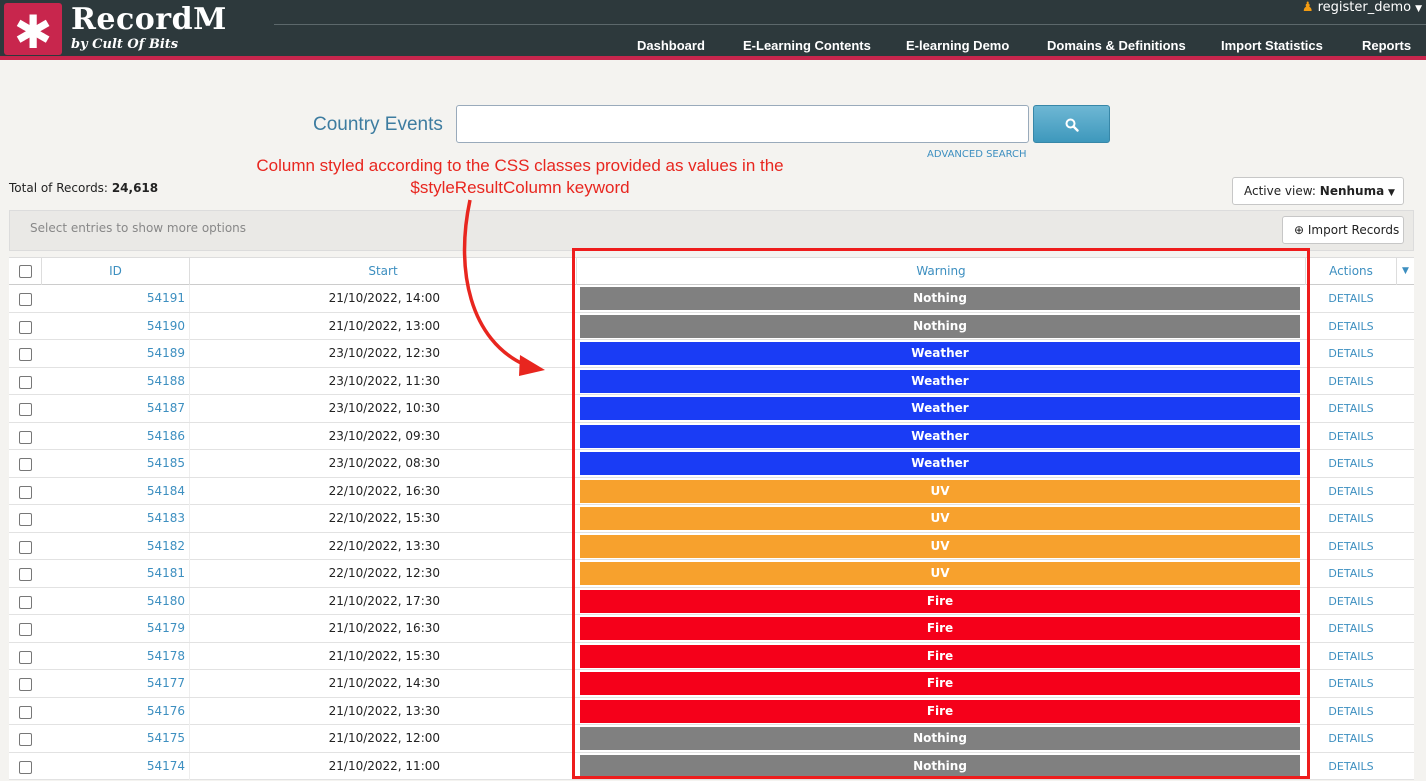 The image size is (1426, 781). I want to click on column-header-id: ID, so click(116, 271).